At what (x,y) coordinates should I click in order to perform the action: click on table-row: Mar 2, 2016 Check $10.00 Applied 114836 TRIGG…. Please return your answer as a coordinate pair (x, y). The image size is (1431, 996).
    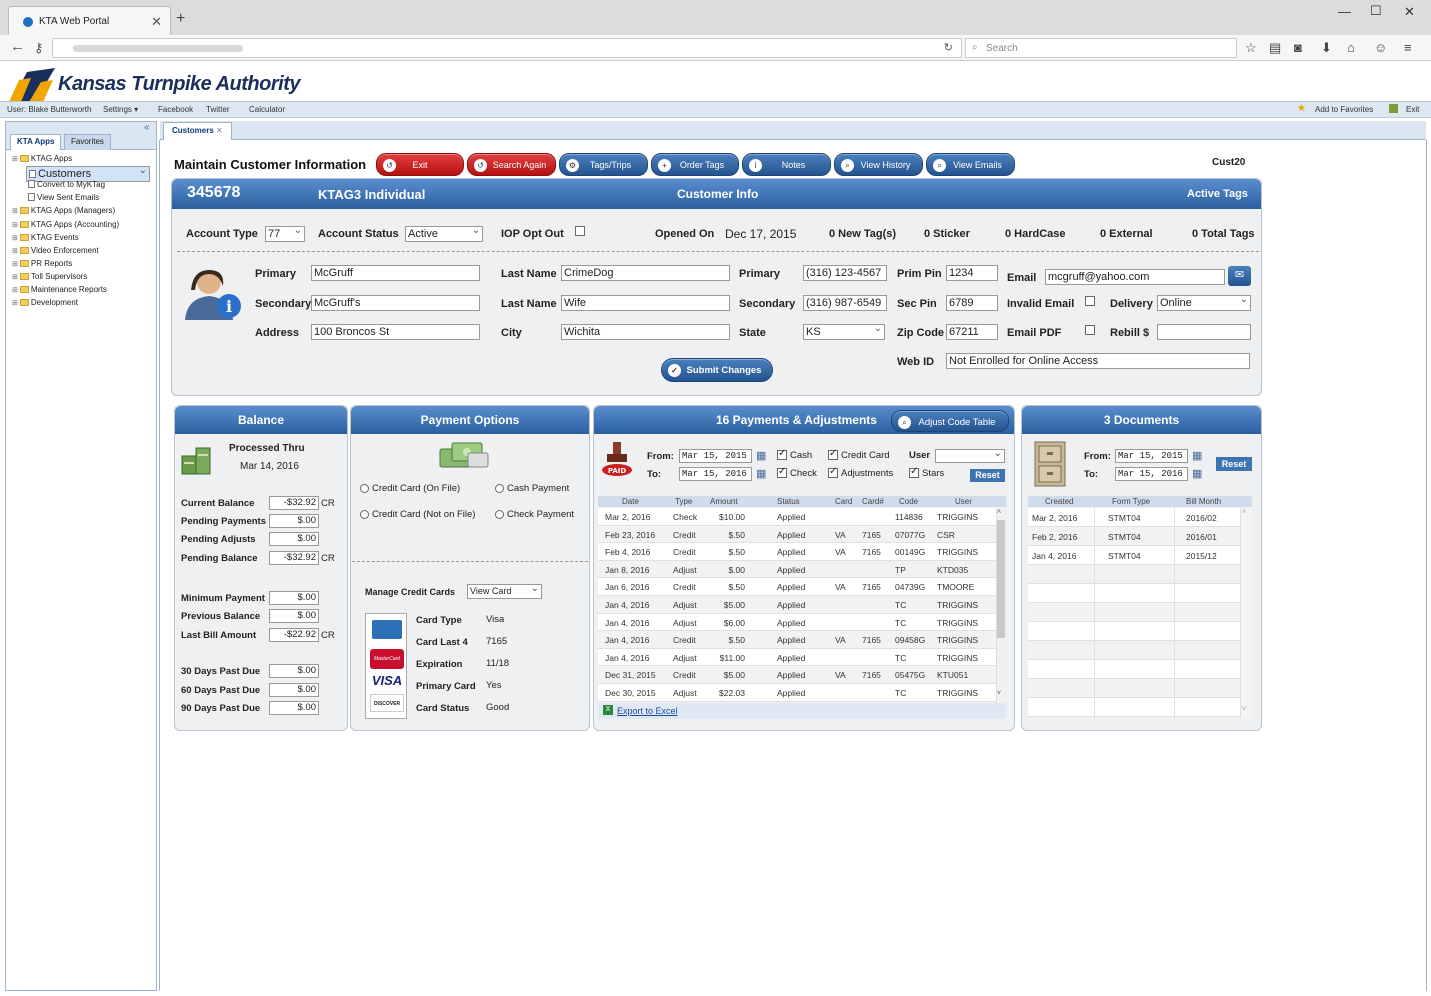
    Looking at the image, I should click on (797, 517).